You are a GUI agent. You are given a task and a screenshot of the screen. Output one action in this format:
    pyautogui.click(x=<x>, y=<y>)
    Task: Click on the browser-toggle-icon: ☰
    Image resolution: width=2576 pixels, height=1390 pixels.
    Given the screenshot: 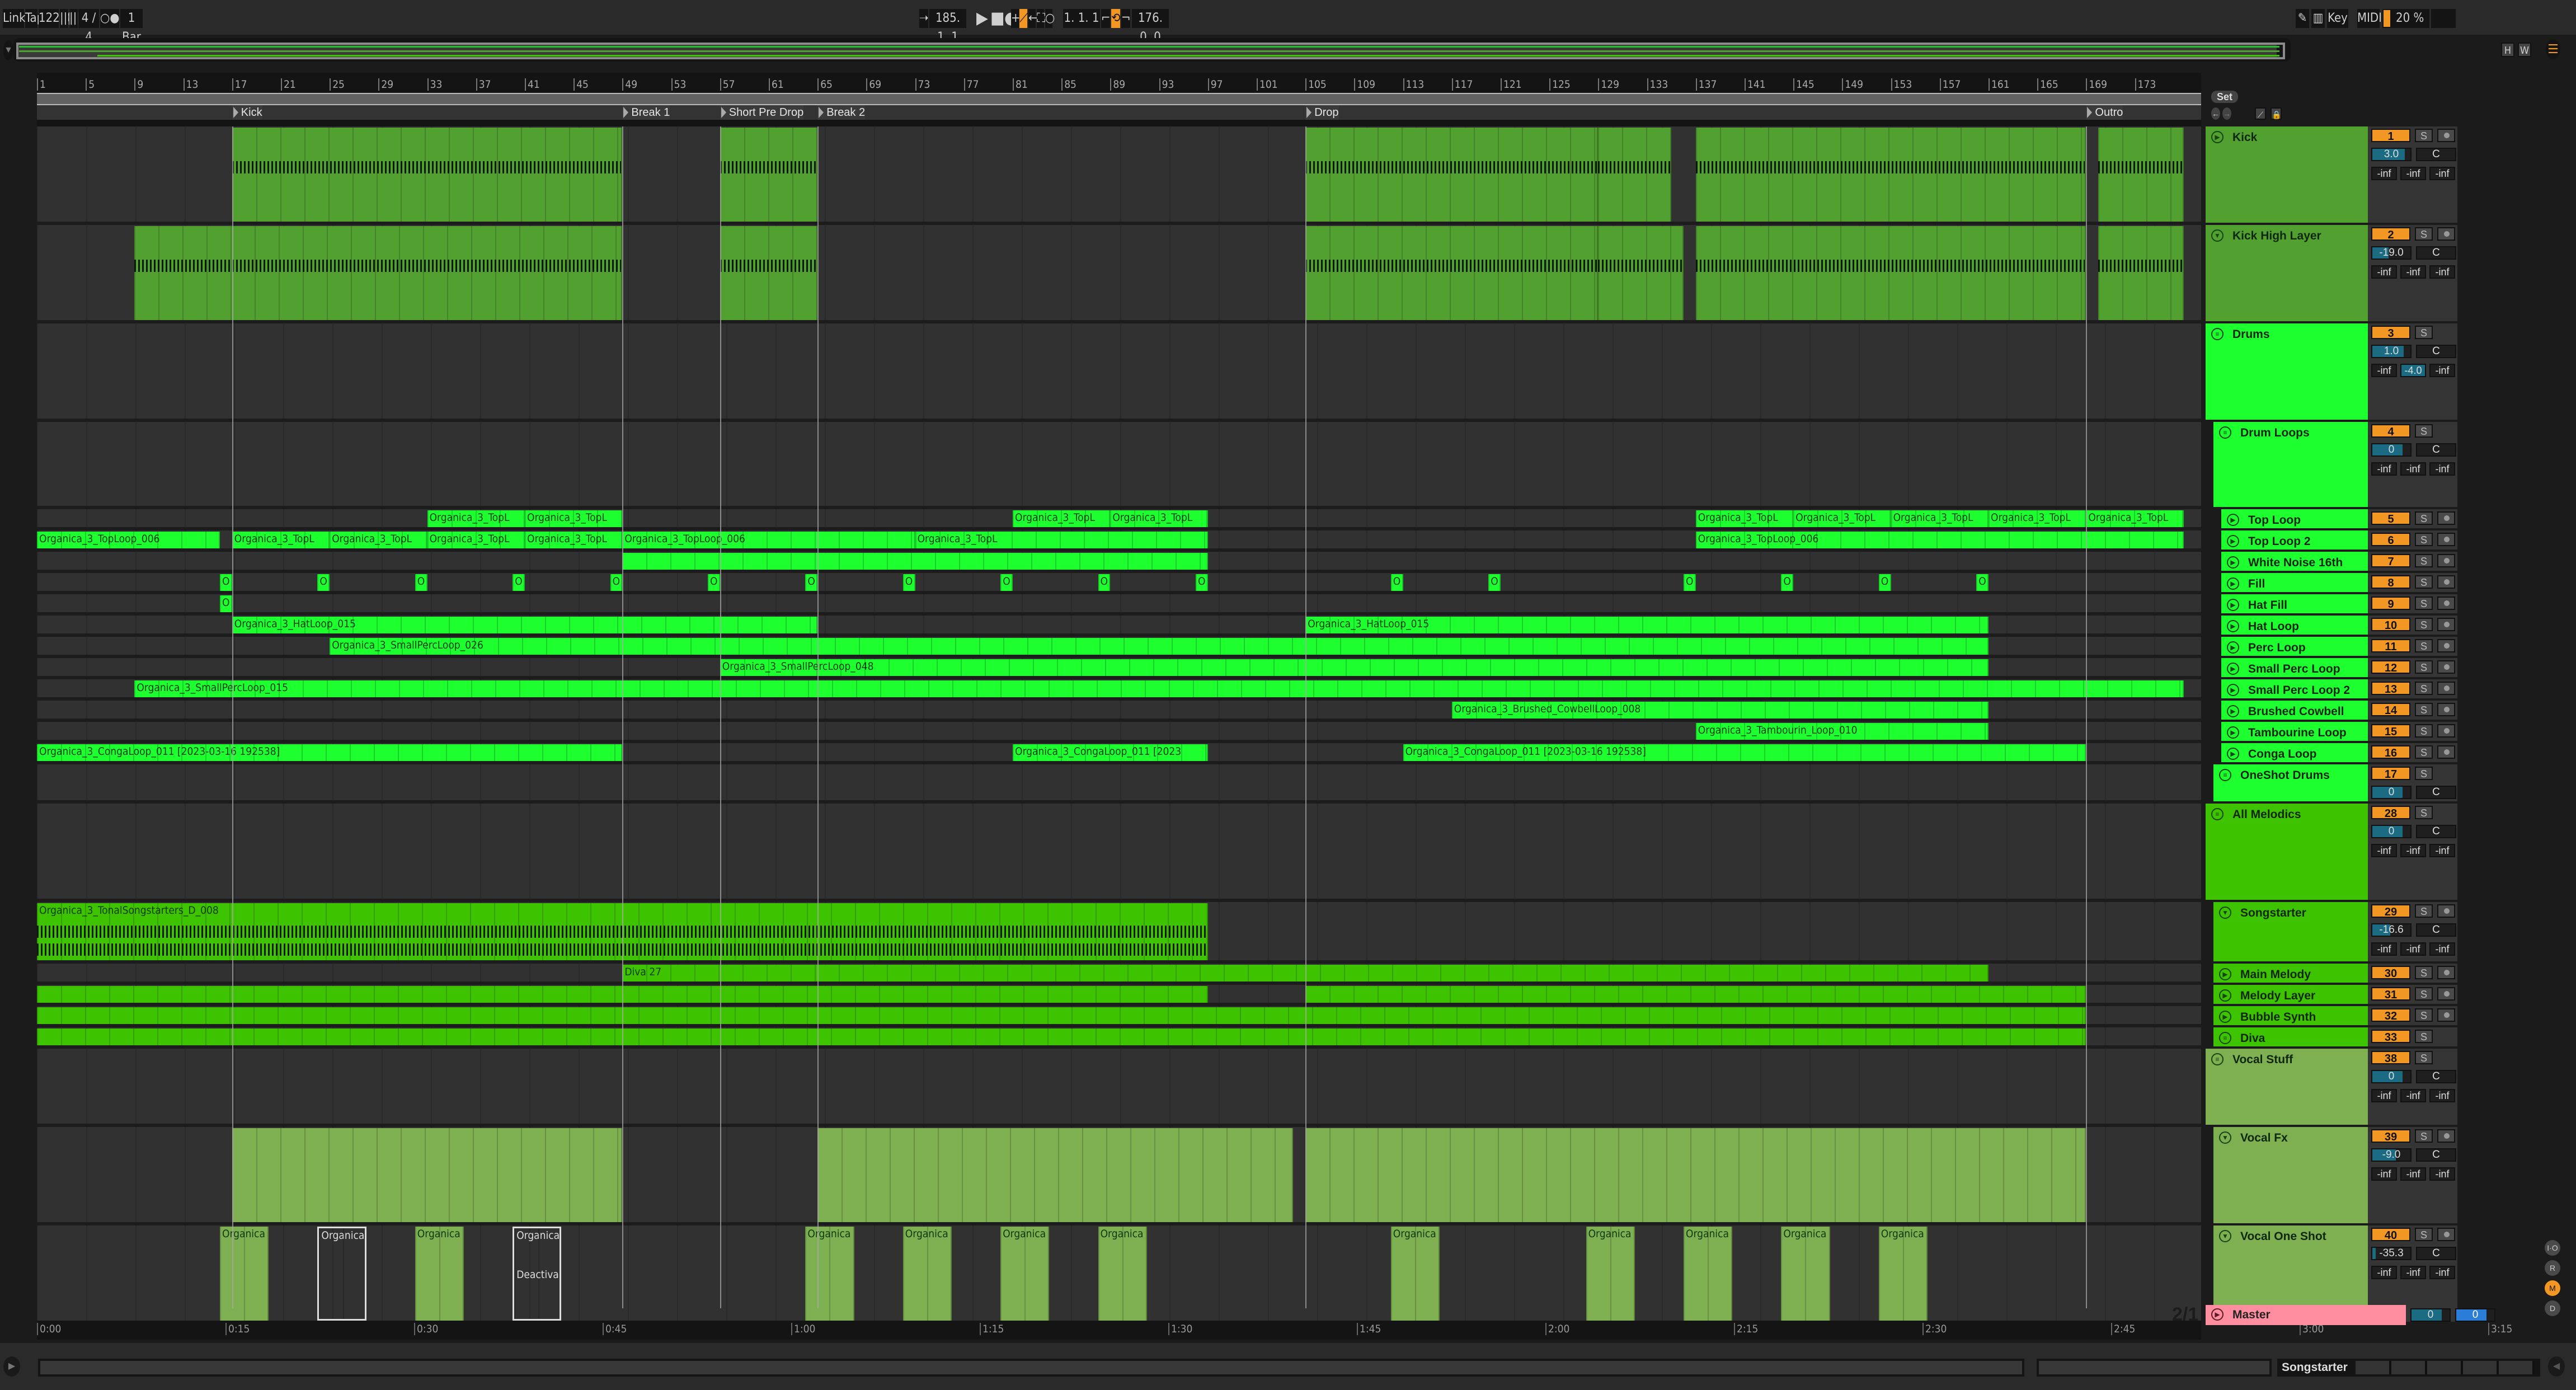 What is the action you would take?
    pyautogui.click(x=2553, y=49)
    